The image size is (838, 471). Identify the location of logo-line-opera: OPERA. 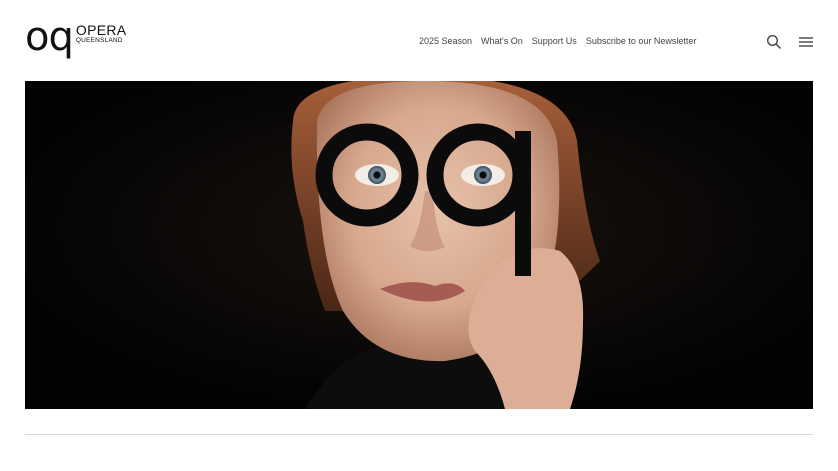
(101, 30).